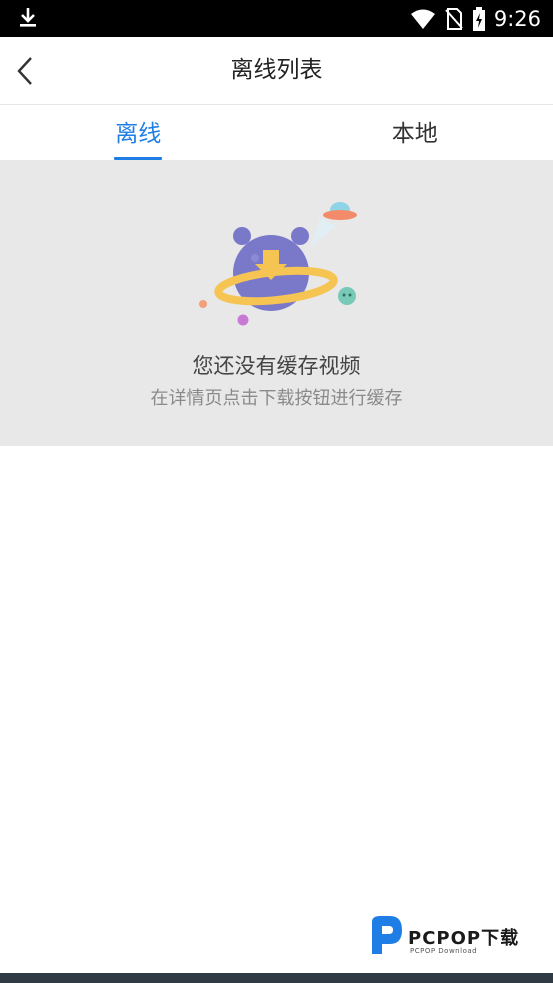 This screenshot has height=983, width=553. What do you see at coordinates (387, 935) in the screenshot?
I see `pcpop-logo-icon` at bounding box center [387, 935].